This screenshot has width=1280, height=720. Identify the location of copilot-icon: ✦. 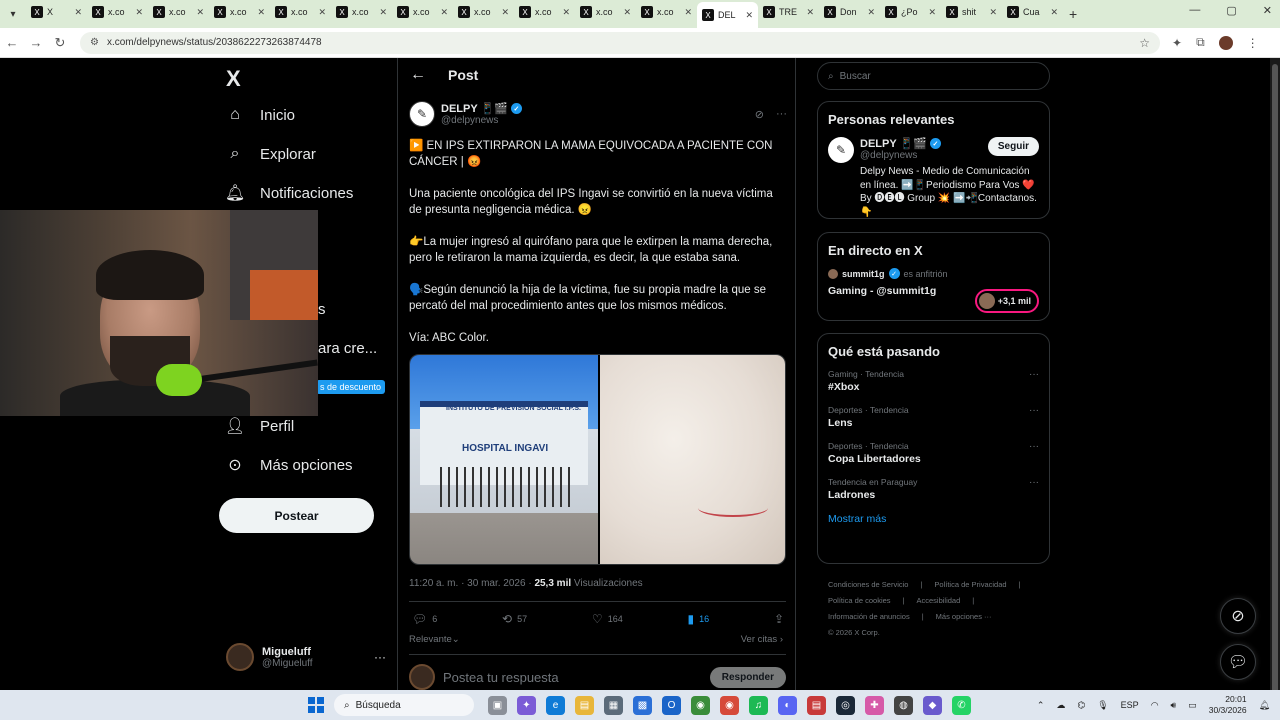
(526, 705).